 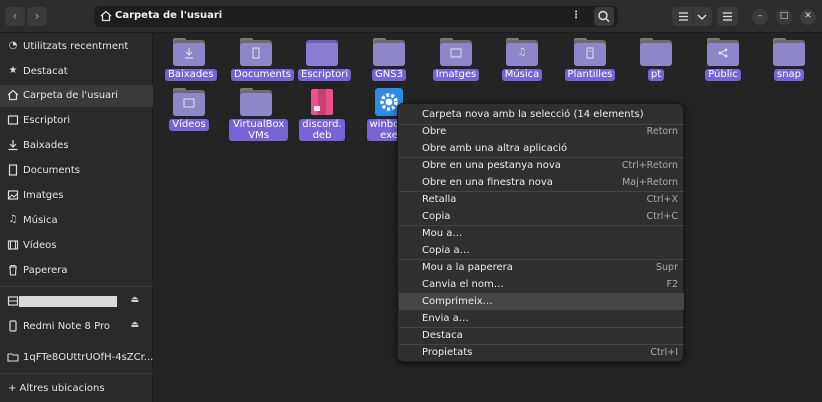 I want to click on home-icon, so click(x=13, y=95).